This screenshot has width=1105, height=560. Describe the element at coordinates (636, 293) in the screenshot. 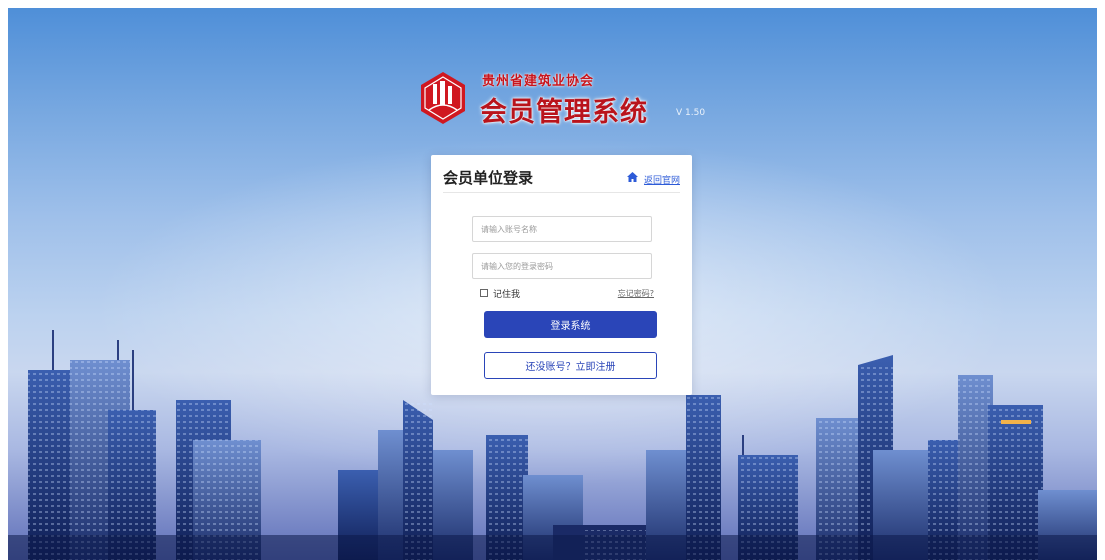

I see `forgot-password-link: 忘记密码?` at that location.